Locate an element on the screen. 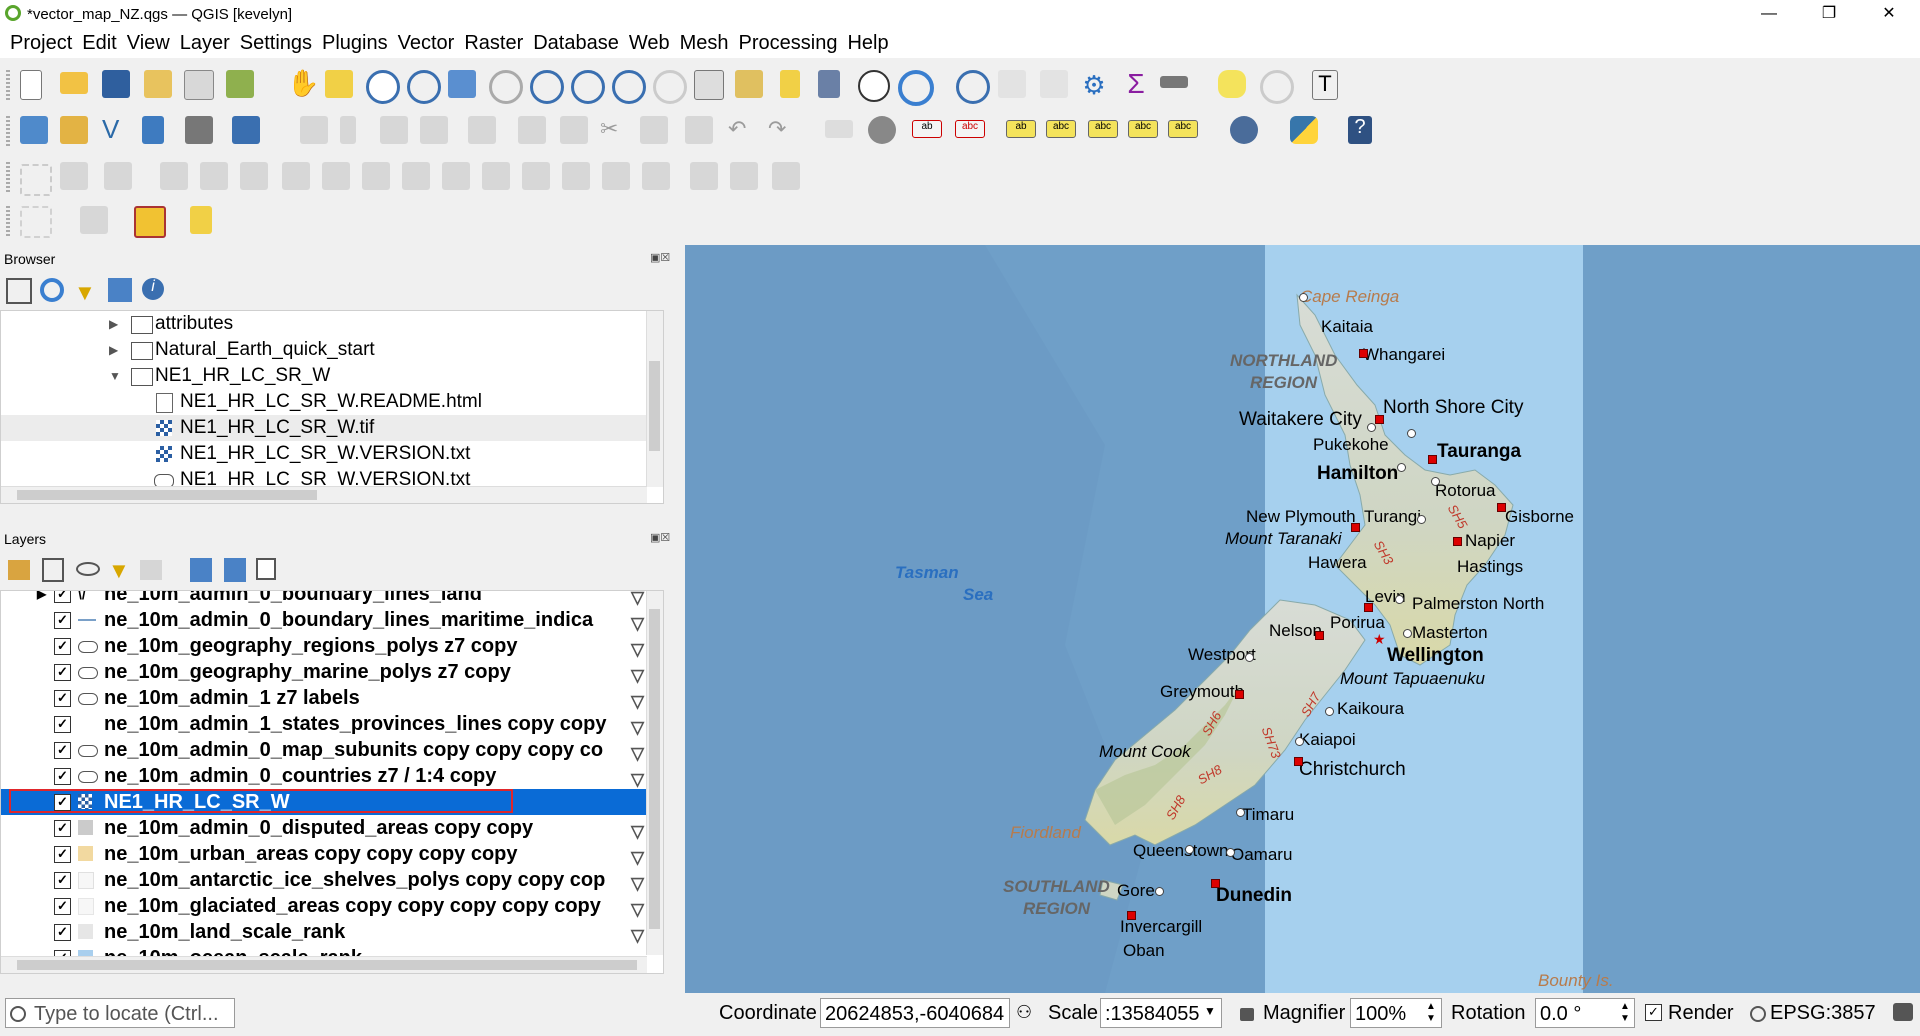 The image size is (1920, 1036). diagram-icon is located at coordinates (882, 130).